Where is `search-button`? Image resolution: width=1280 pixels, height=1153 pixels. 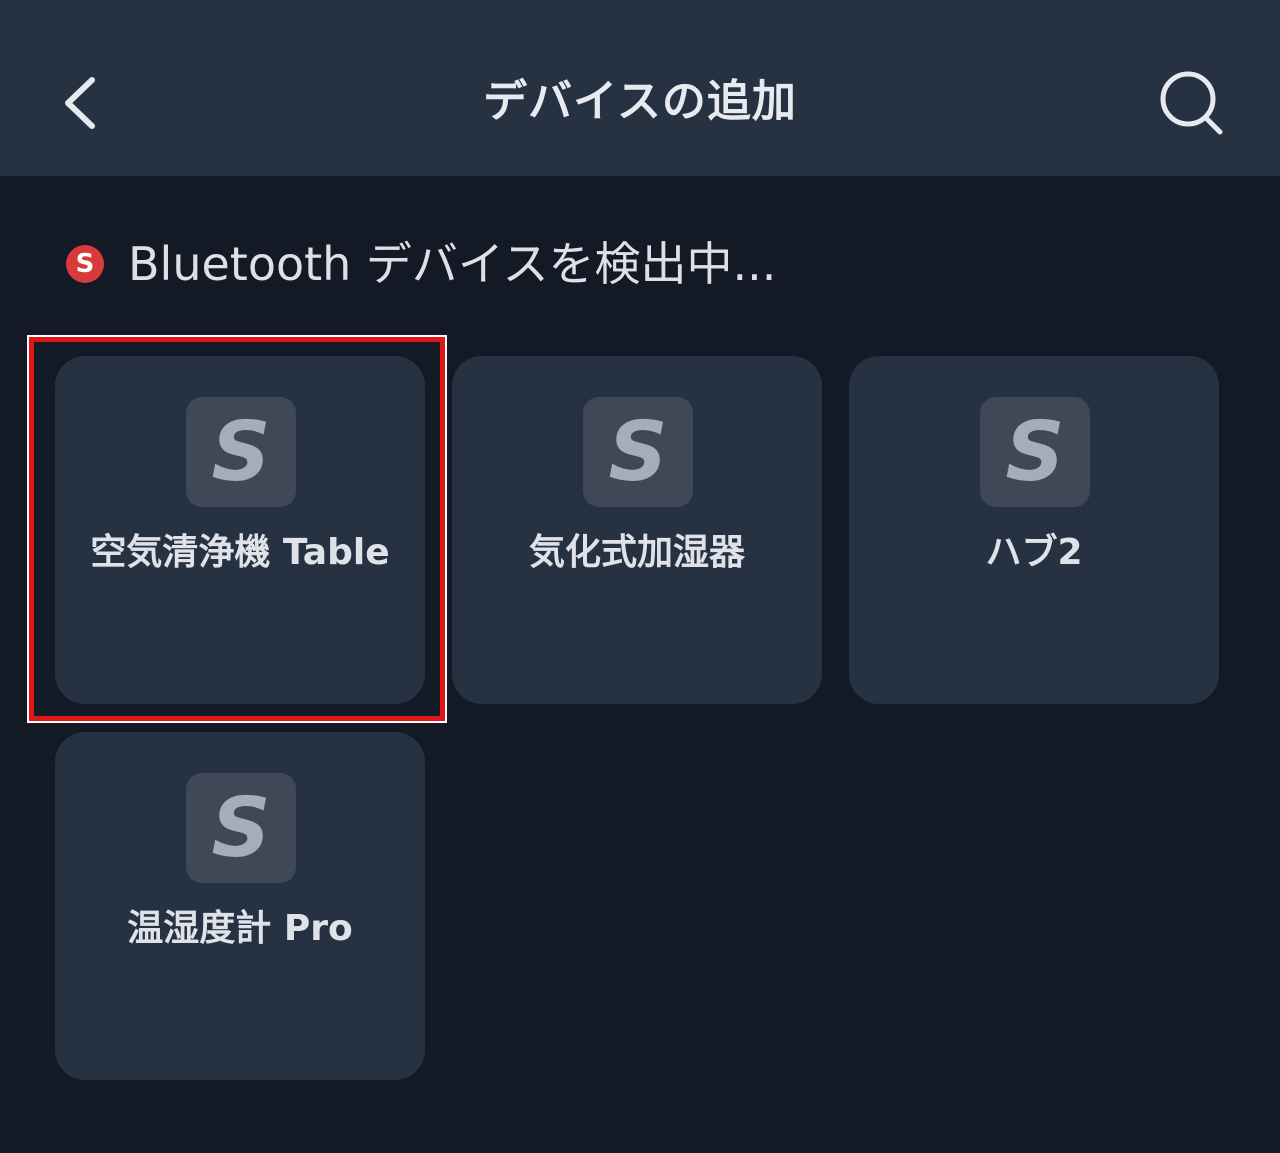 search-button is located at coordinates (1192, 103).